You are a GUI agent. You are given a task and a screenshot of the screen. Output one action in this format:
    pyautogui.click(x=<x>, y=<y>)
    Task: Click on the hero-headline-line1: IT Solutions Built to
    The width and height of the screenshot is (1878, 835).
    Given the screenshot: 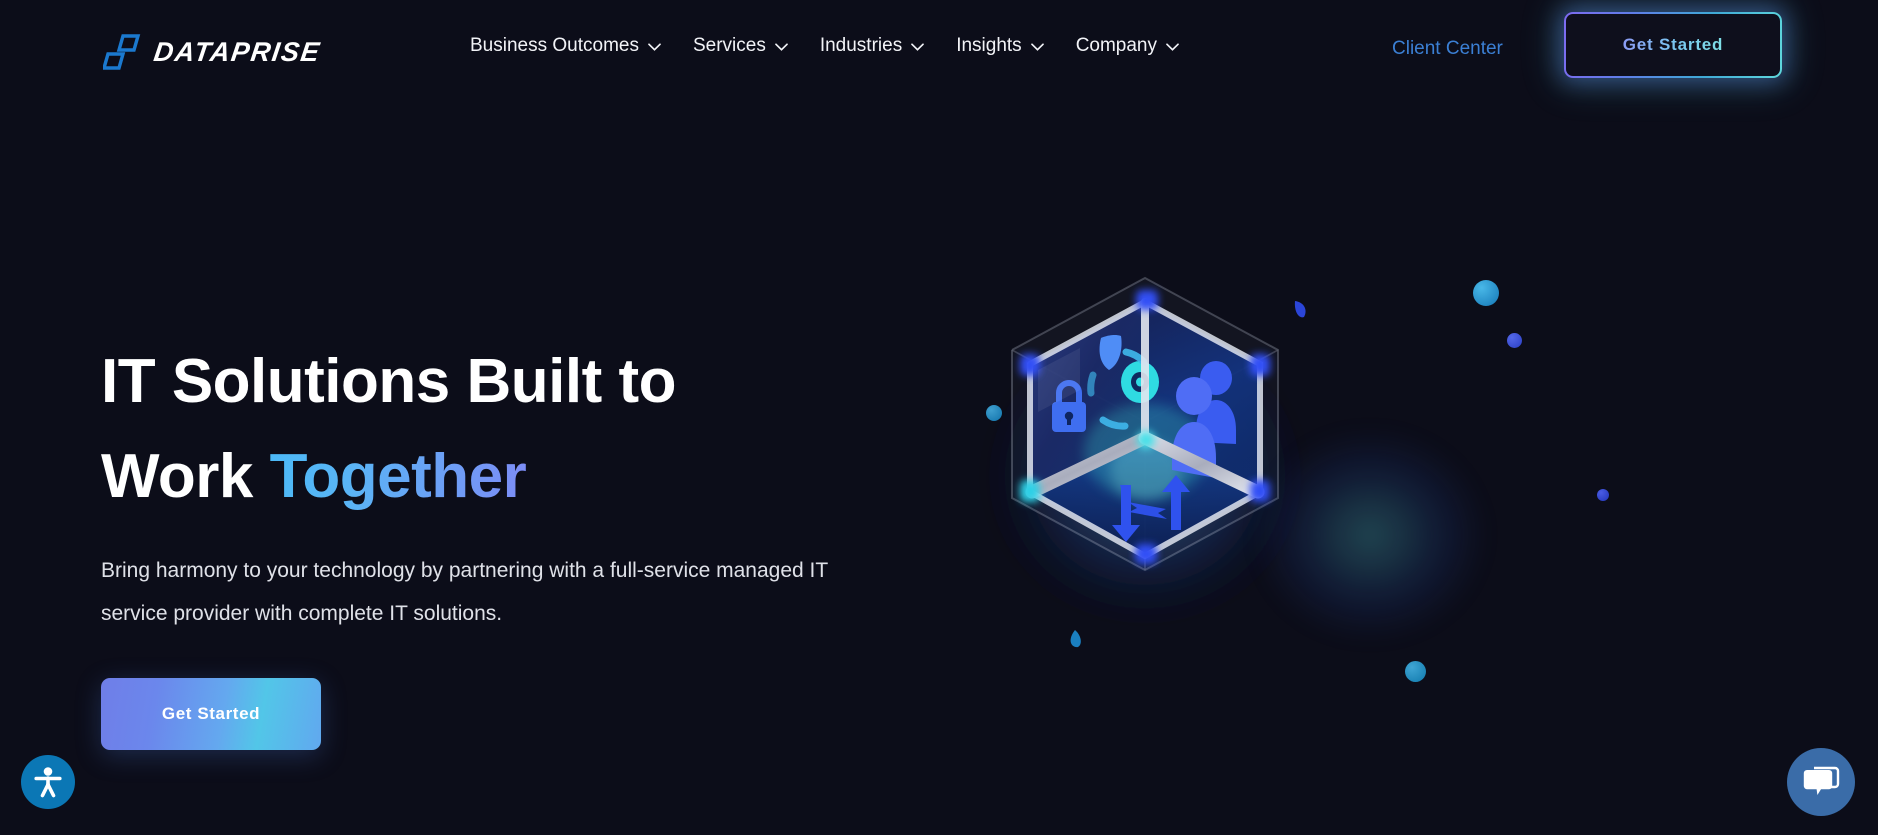 What is the action you would take?
    pyautogui.click(x=388, y=381)
    